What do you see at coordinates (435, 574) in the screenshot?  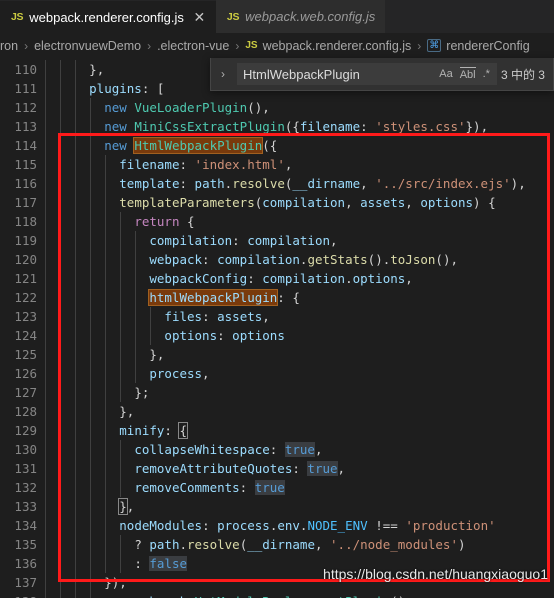 I see `watermark-url: https://blog.csdn.net/huangxiaoguo1` at bounding box center [435, 574].